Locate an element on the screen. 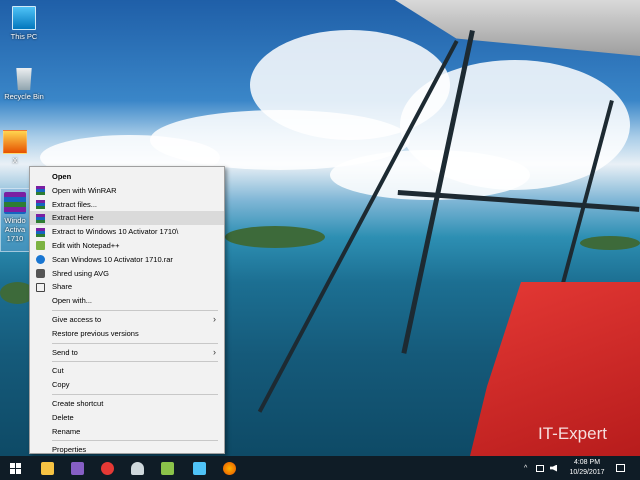  menu-item-label: Share is located at coordinates (62, 287).